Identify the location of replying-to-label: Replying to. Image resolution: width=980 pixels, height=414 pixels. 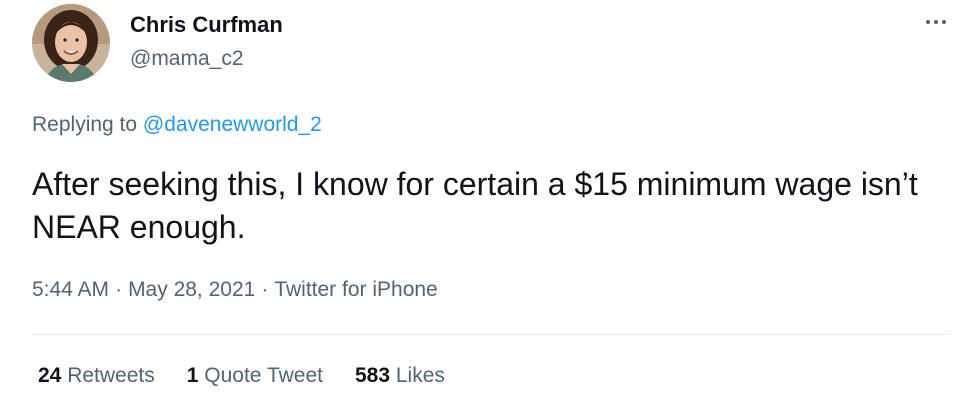
(85, 124).